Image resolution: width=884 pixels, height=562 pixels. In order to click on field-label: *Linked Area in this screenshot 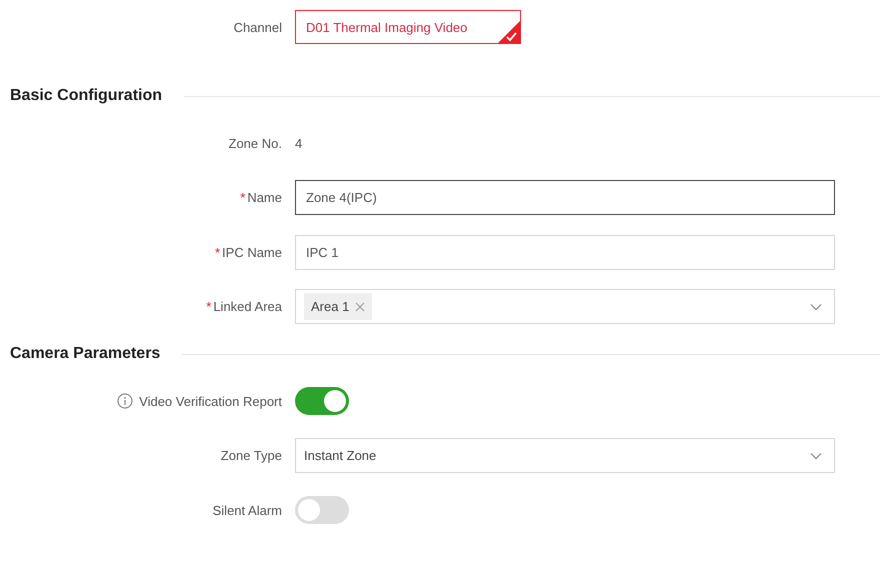, I will do `click(244, 306)`.